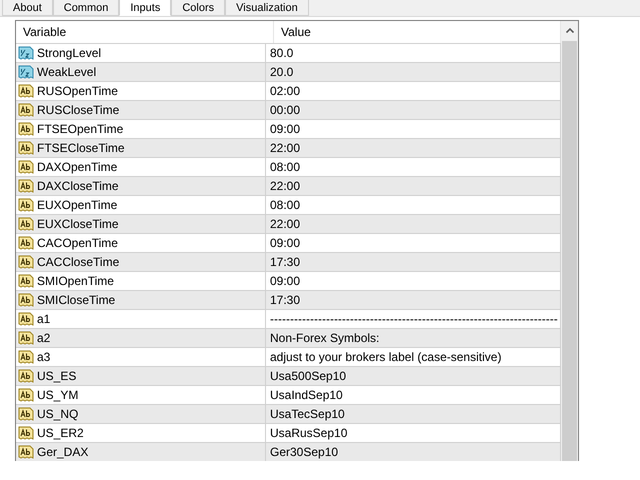 The width and height of the screenshot is (640, 480). What do you see at coordinates (75, 281) in the screenshot?
I see `variable-name: SMIOpenTime` at bounding box center [75, 281].